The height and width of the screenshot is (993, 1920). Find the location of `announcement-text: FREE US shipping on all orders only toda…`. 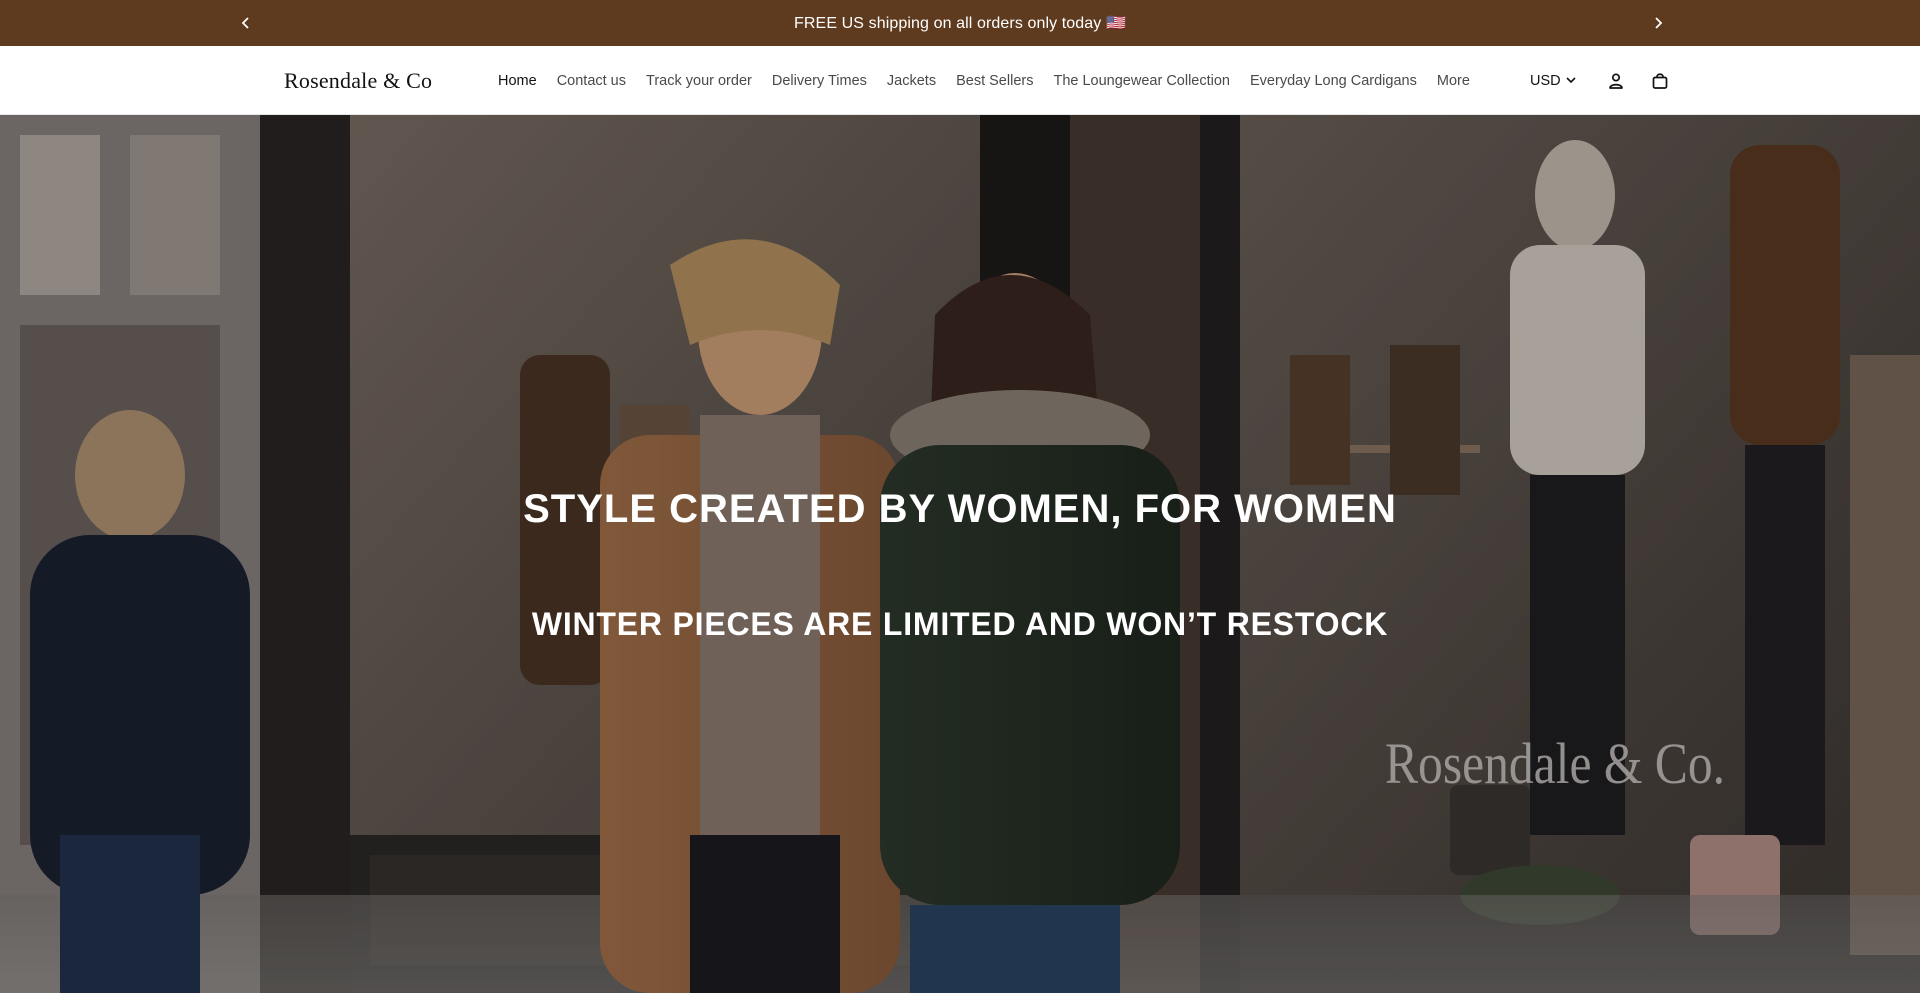

announcement-text: FREE US shipping on all orders only toda… is located at coordinates (960, 23).